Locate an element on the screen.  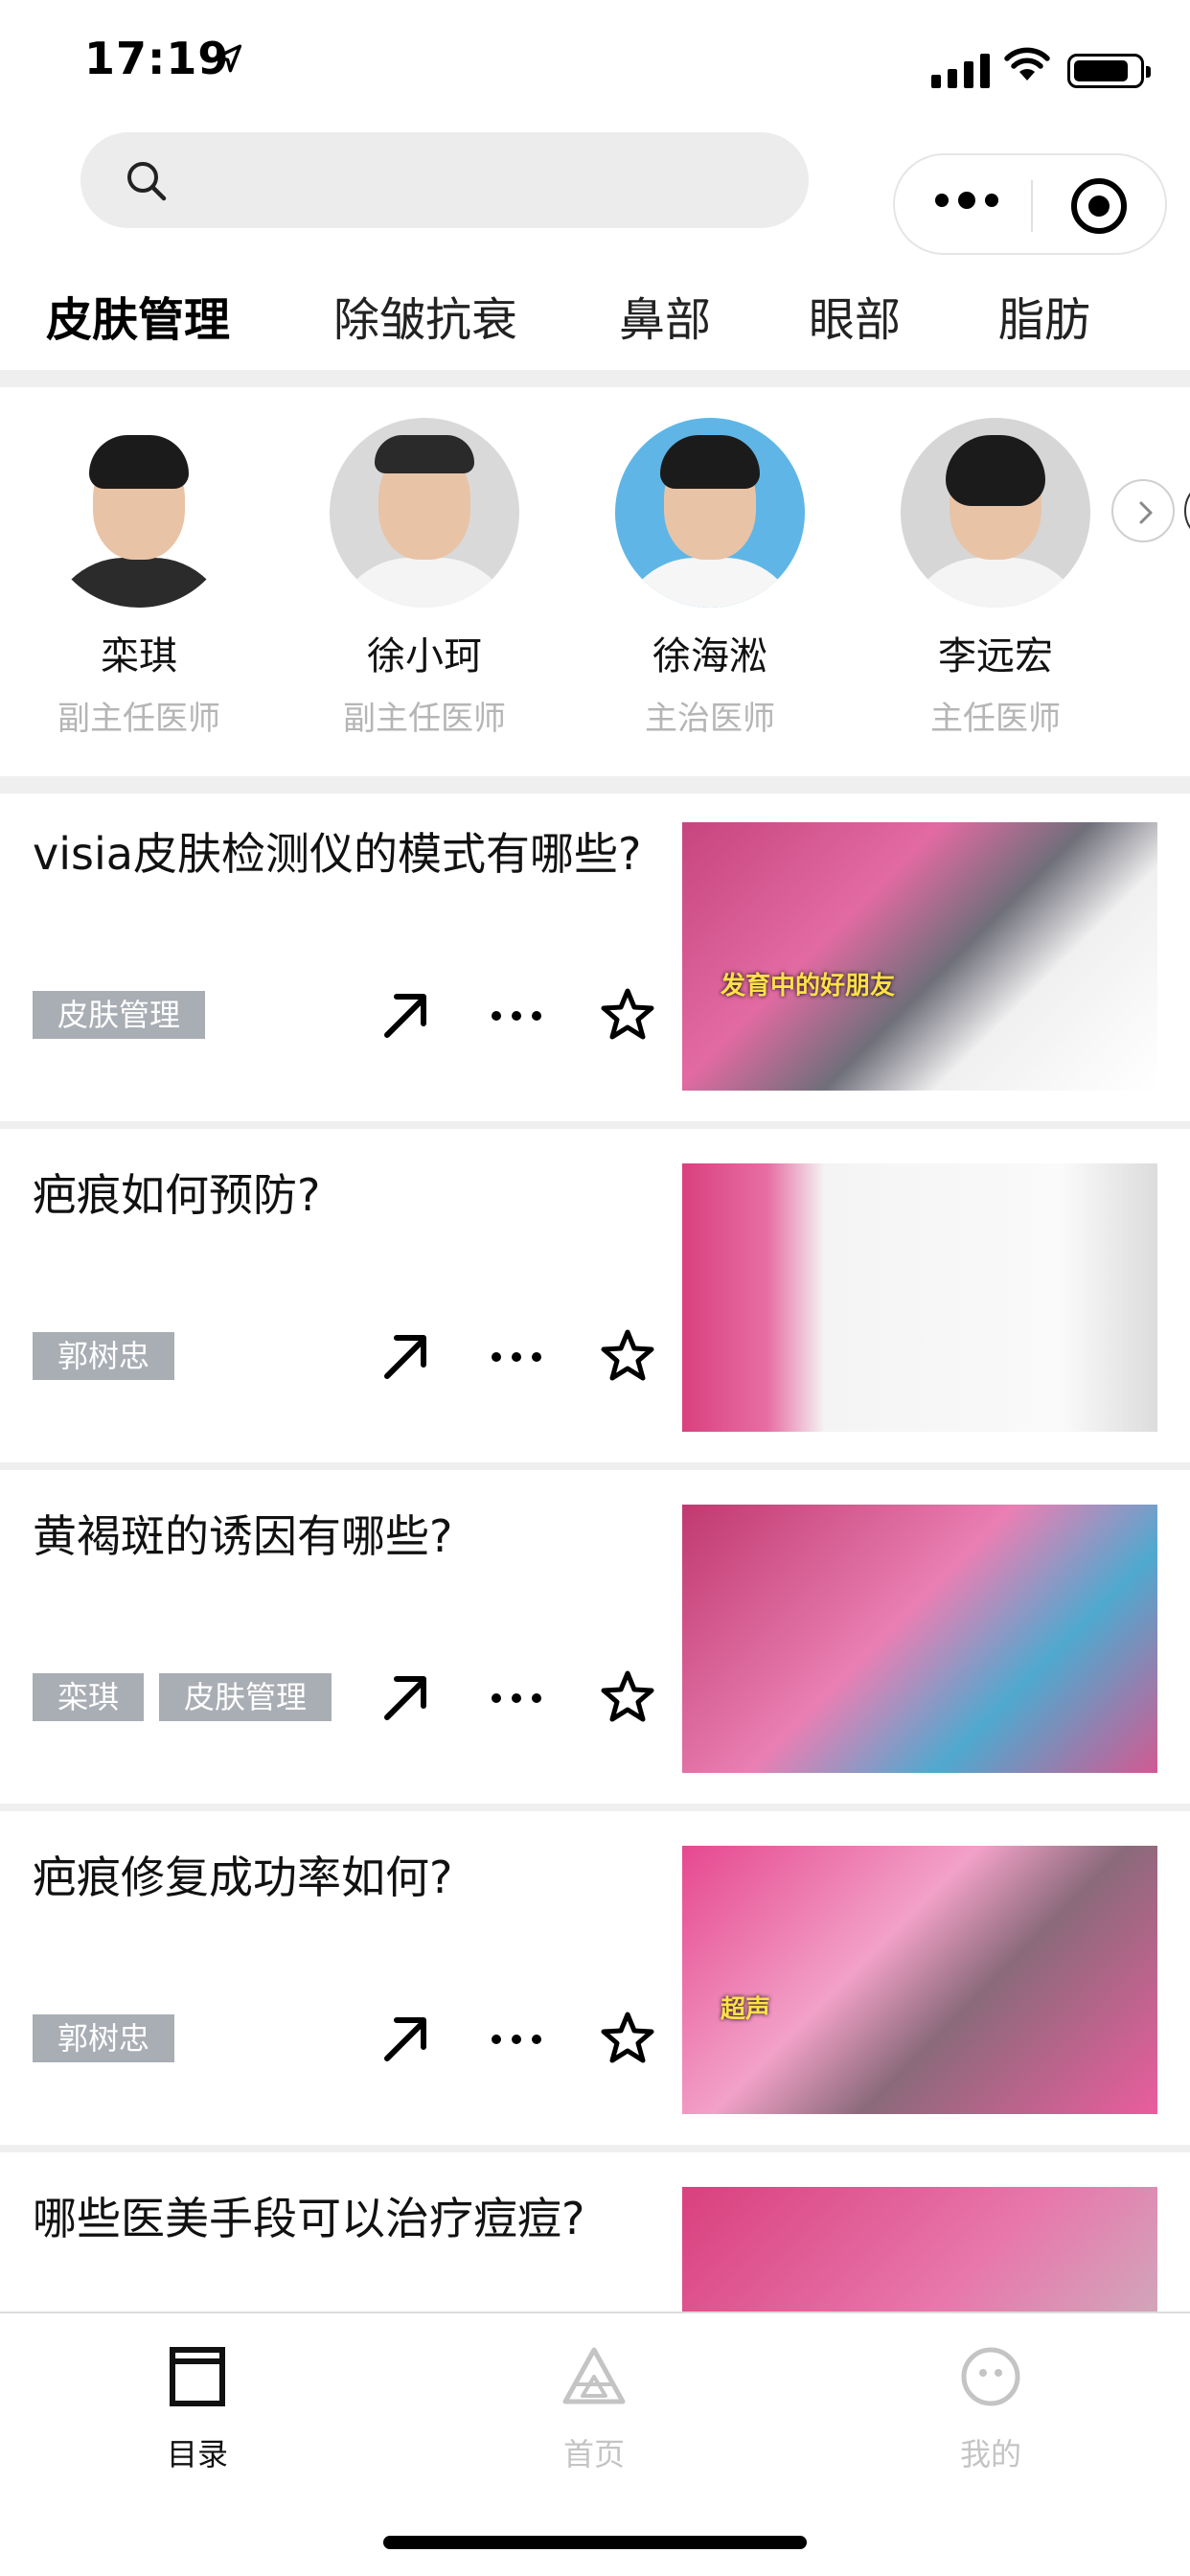
doctor-name: 徐海淞 is located at coordinates (710, 656).